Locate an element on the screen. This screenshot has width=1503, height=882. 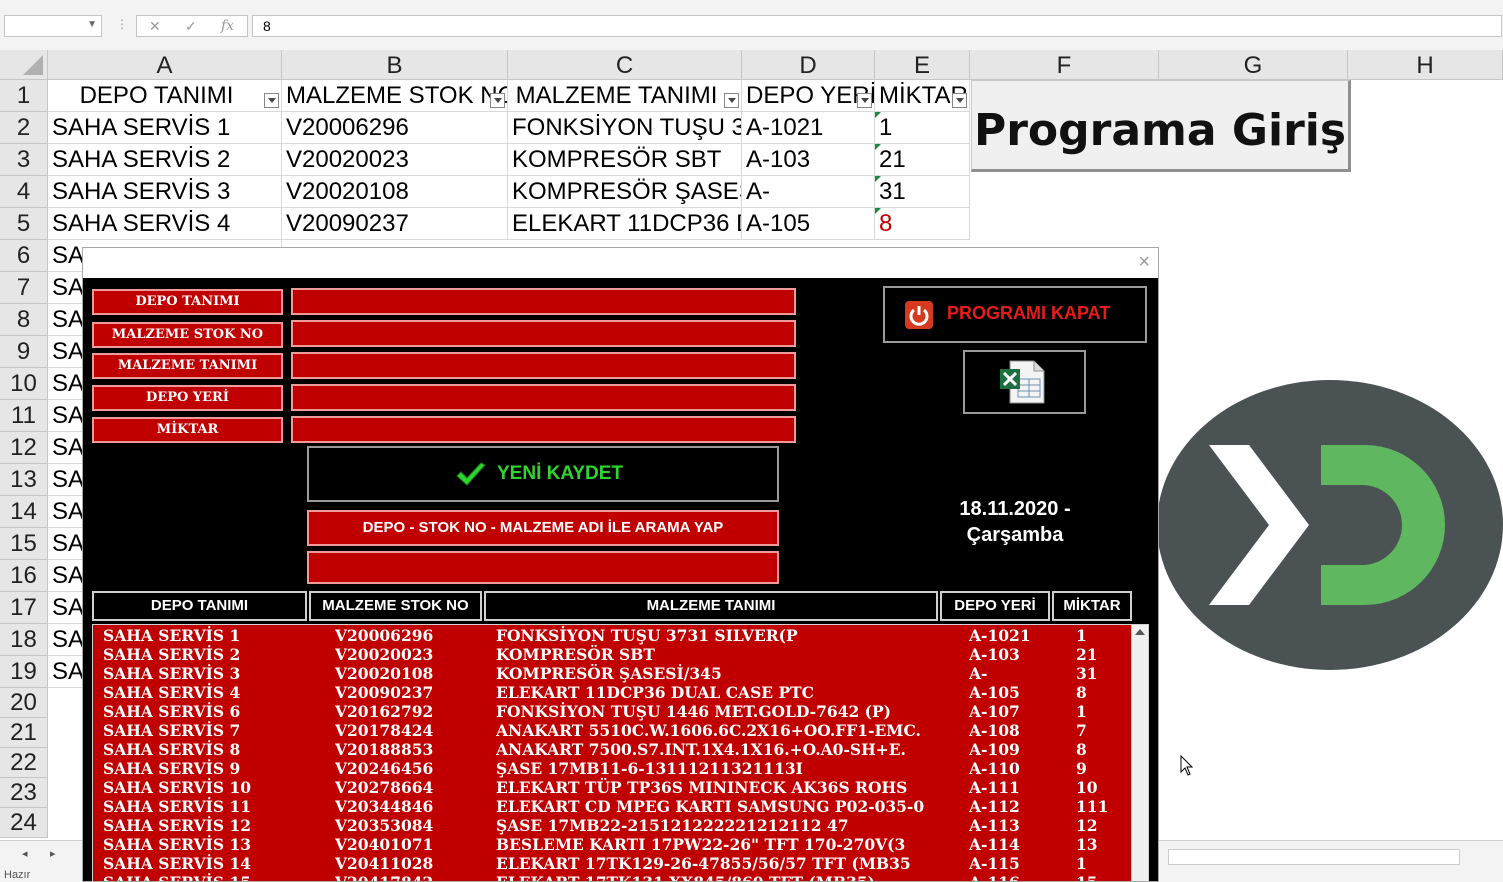
cell: SAHA SERVİS 4 is located at coordinates (165, 224).